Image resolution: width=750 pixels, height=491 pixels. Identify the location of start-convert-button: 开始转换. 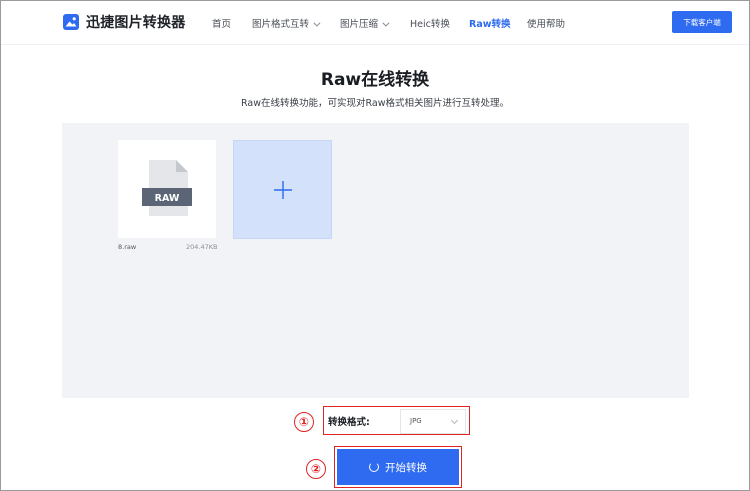
(398, 467).